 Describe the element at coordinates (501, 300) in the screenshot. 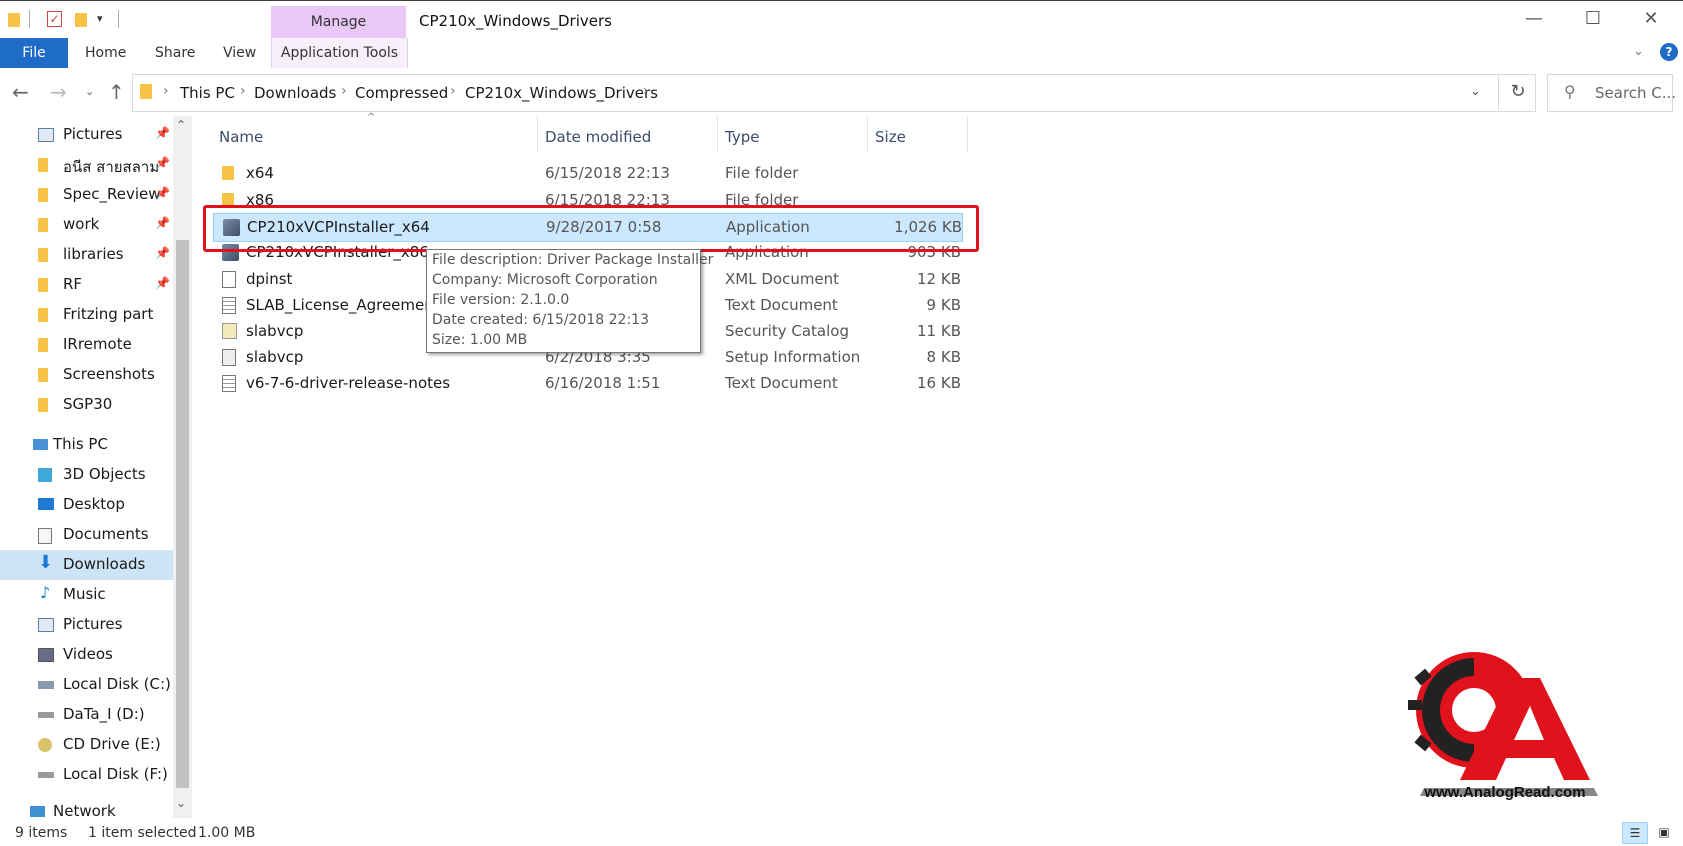

I see `tooltip-version: File version: 2.1.0.0` at that location.